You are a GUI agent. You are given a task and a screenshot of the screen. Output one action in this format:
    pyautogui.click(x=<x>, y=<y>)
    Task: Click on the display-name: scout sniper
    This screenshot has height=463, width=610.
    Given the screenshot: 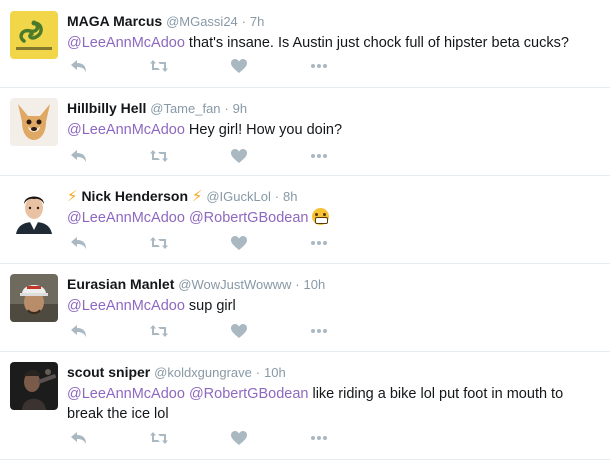 What is the action you would take?
    pyautogui.click(x=108, y=372)
    